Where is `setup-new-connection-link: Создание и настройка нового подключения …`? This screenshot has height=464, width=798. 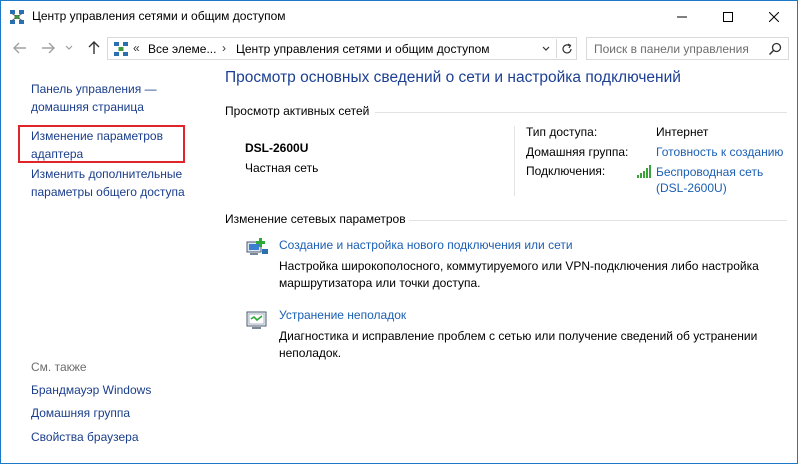 setup-new-connection-link: Создание и настройка нового подключения … is located at coordinates (426, 245).